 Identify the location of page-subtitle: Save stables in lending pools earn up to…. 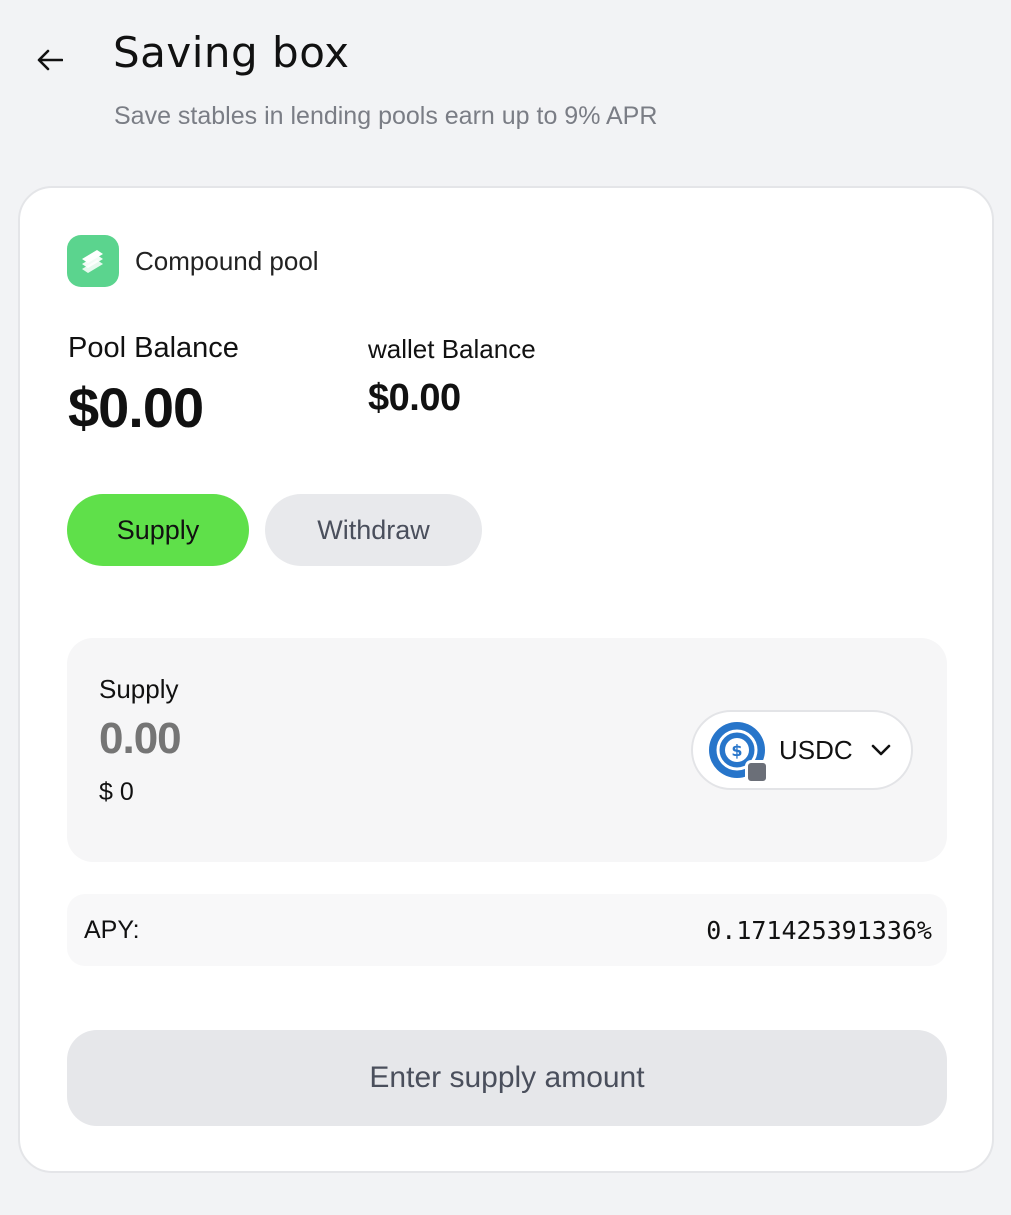
(386, 116).